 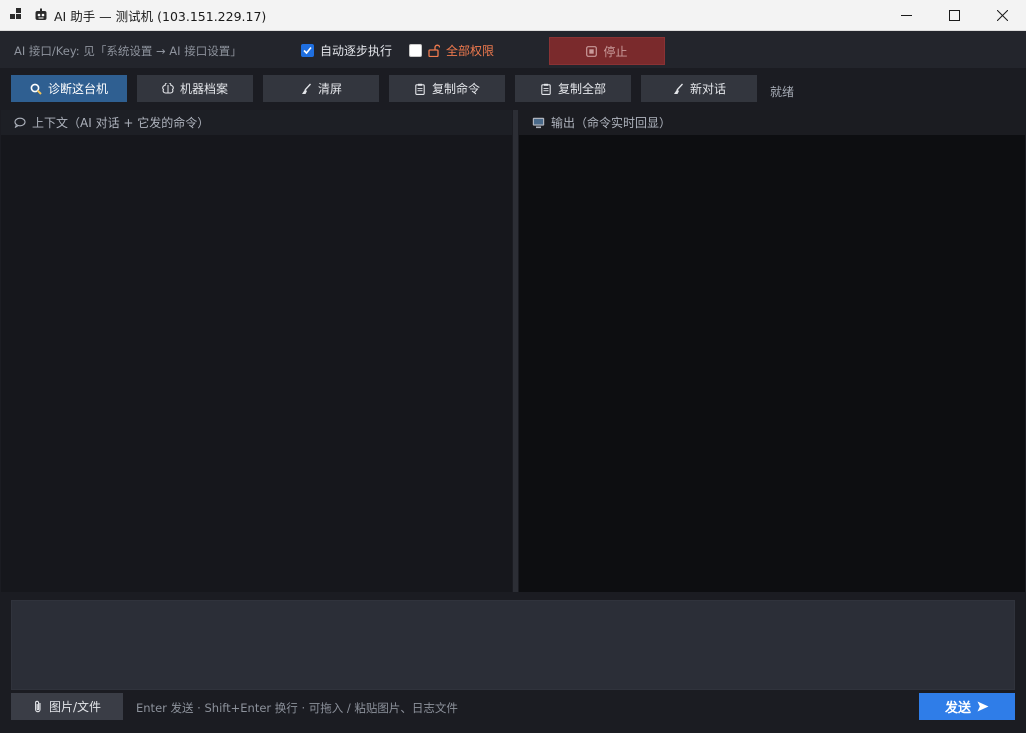 I want to click on full-permission-label: 全部权限, so click(x=470, y=51).